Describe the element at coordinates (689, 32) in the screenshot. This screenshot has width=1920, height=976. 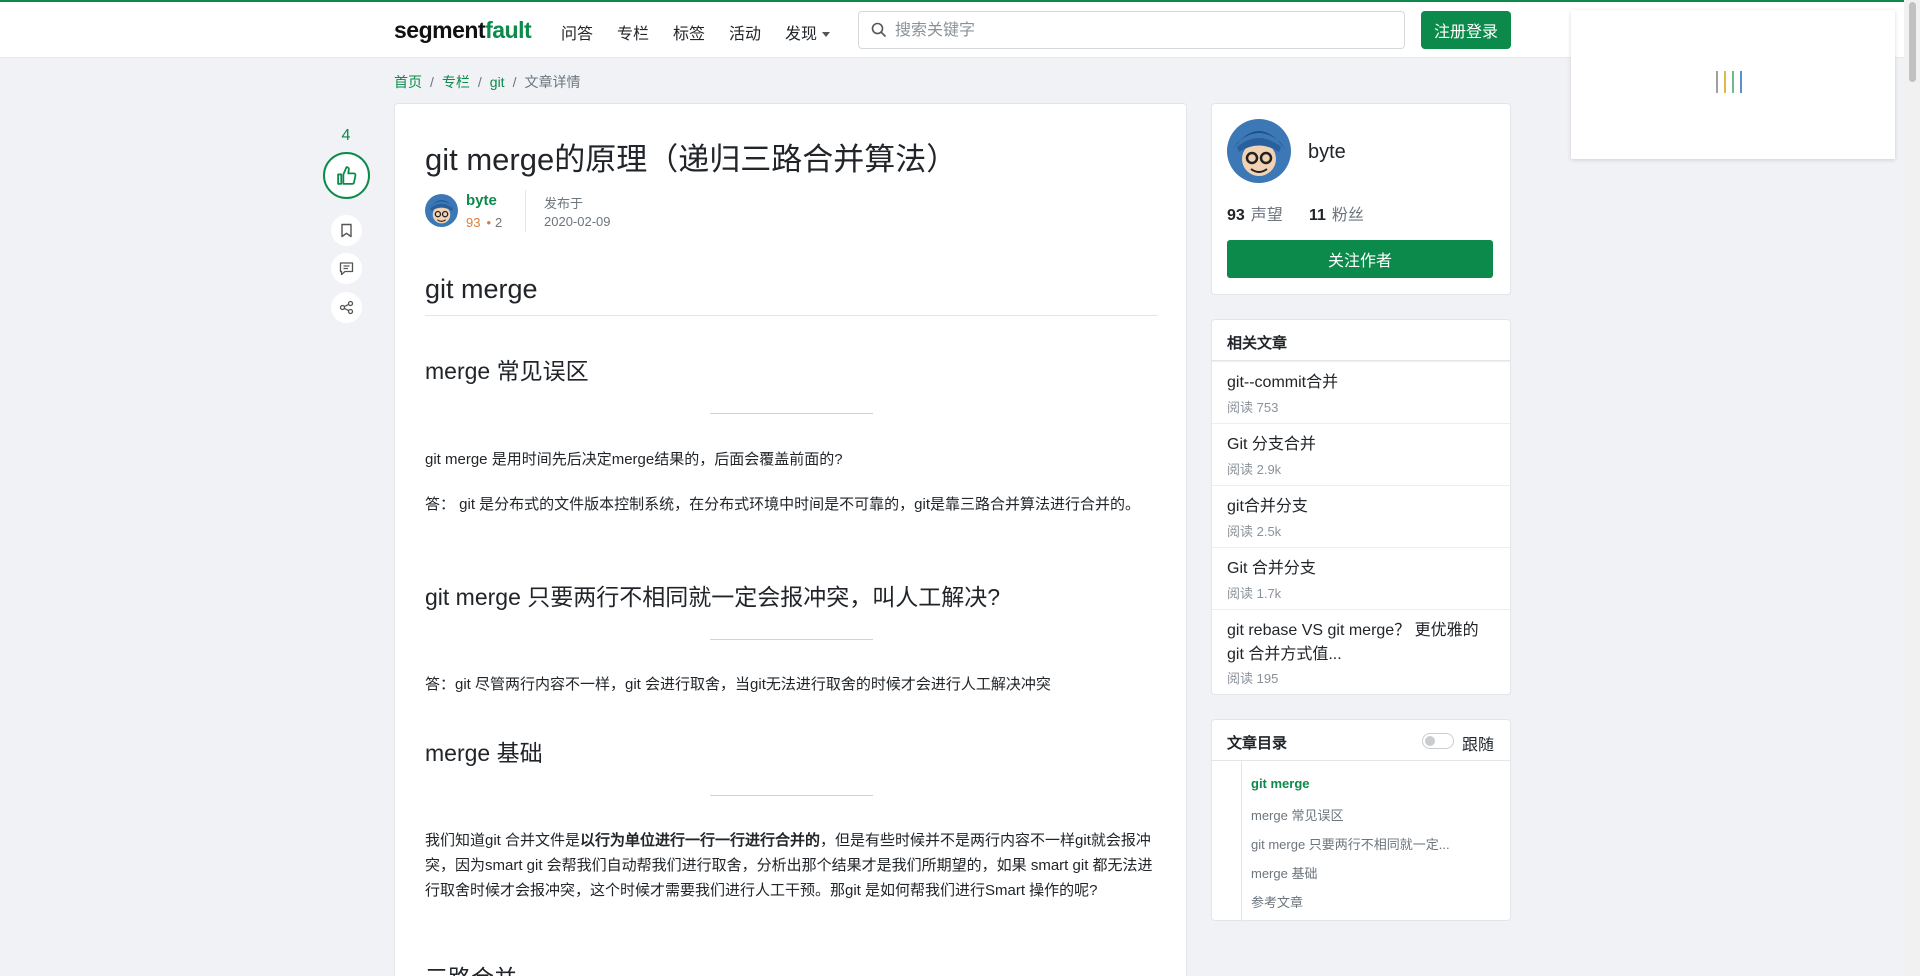
I see `nav-tags: 标签` at that location.